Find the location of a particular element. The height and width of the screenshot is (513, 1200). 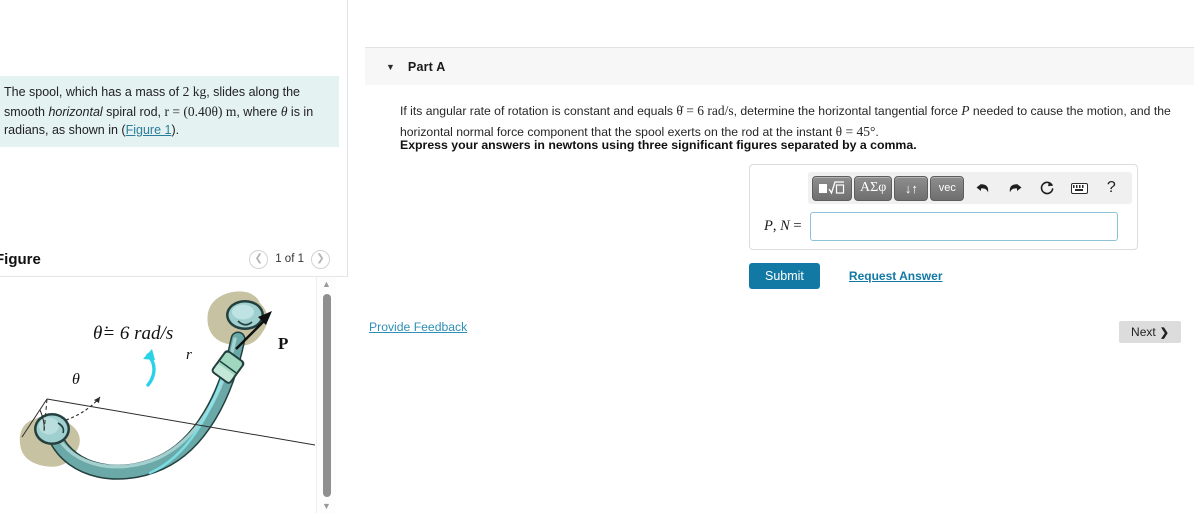

problem-text-4: , where is located at coordinates (258, 111).